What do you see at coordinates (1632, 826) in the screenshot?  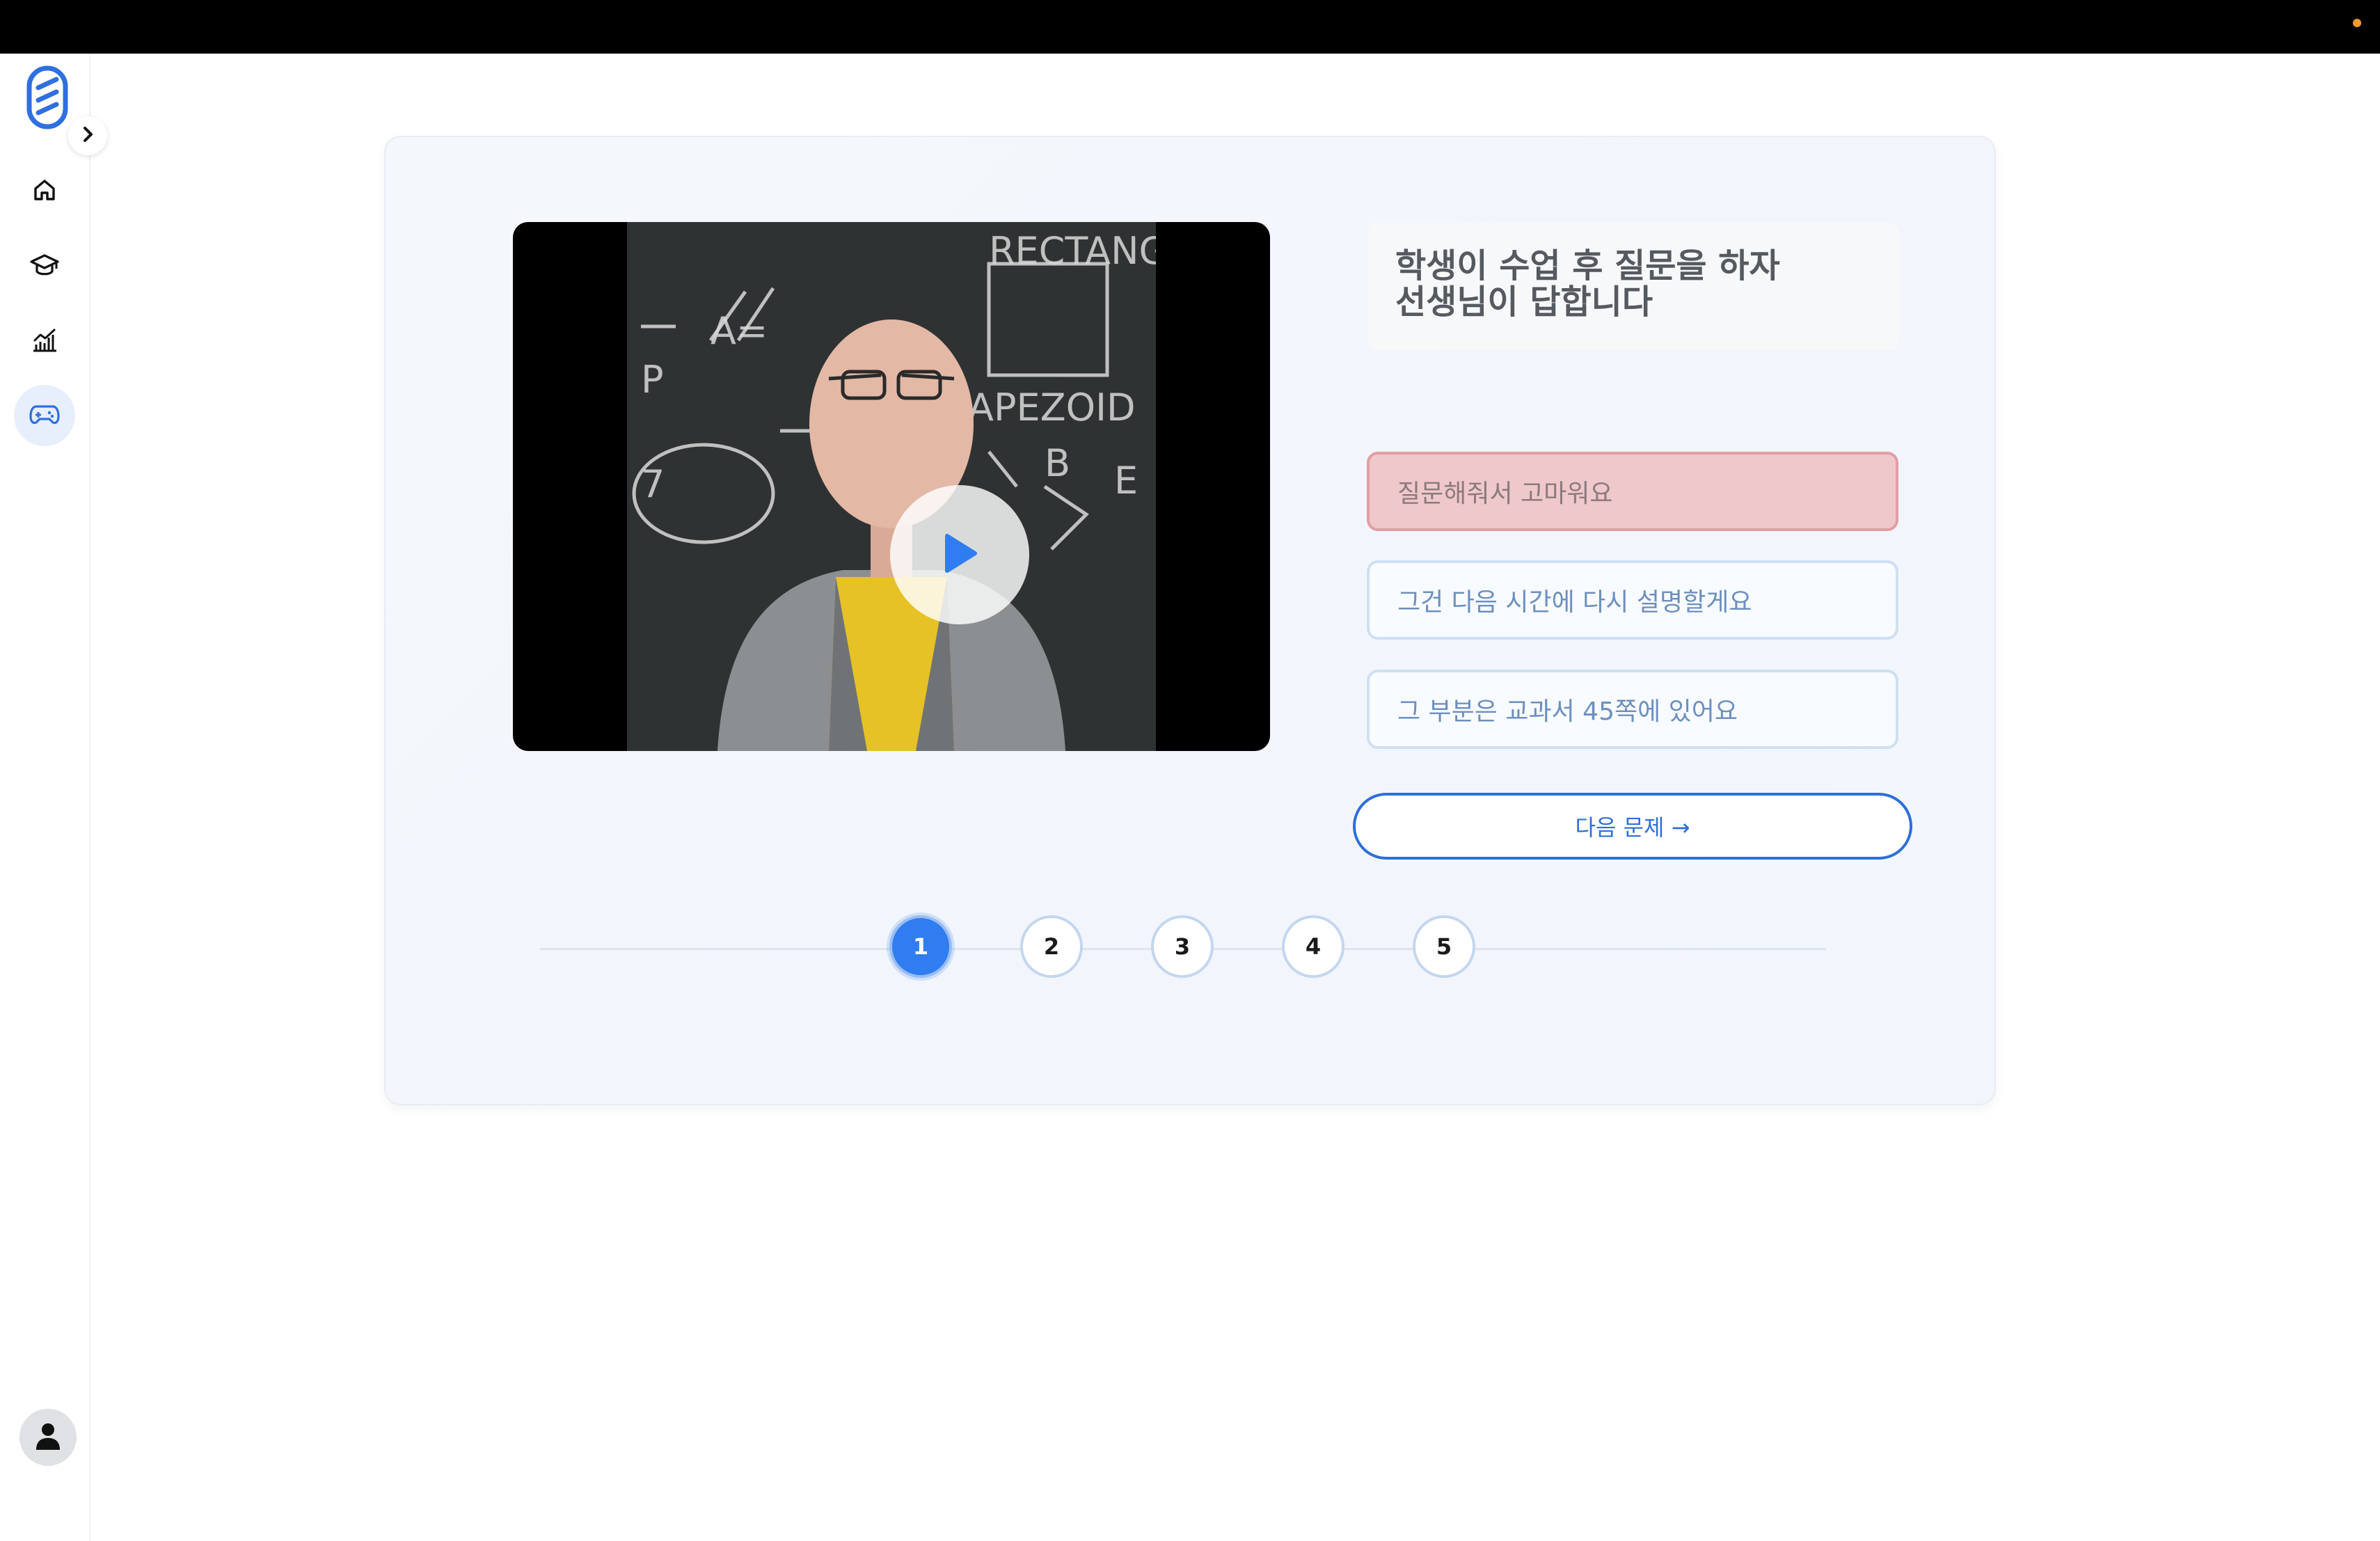 I see `next-question-button: 다음 문제 →` at bounding box center [1632, 826].